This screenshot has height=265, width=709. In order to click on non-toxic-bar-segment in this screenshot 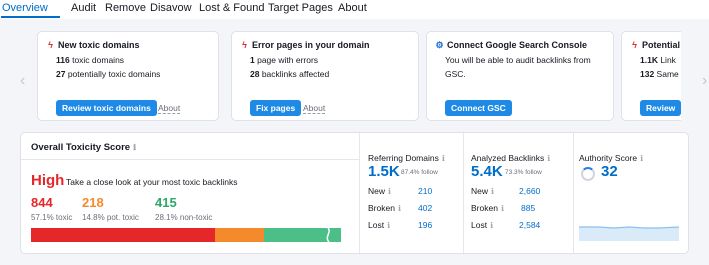, I will do `click(302, 235)`.